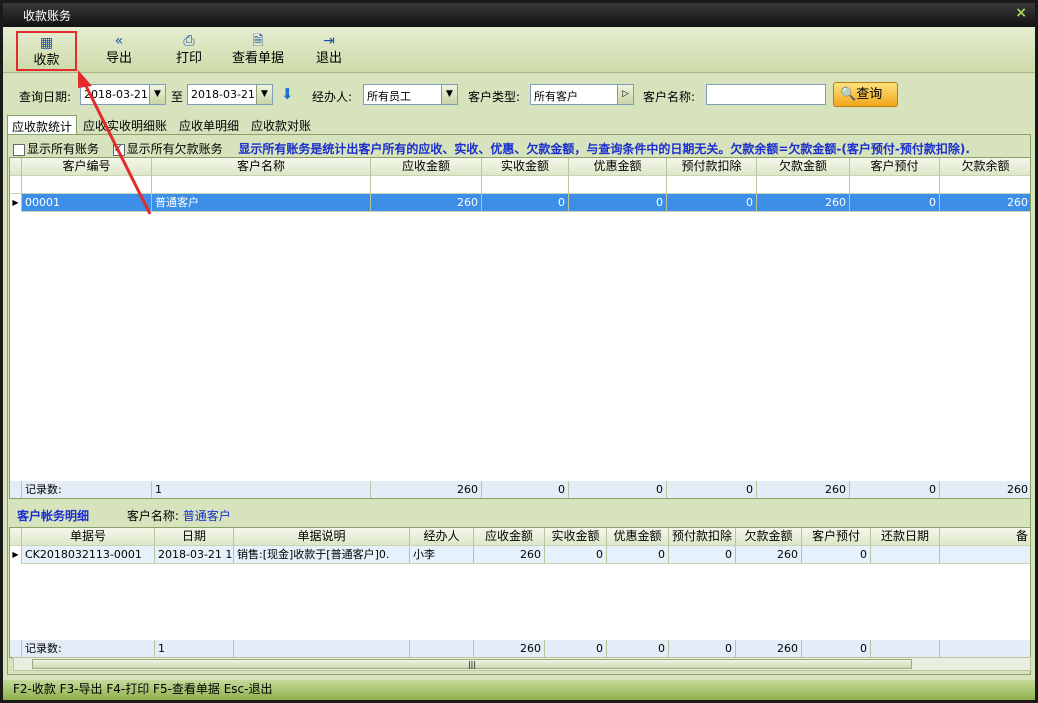  Describe the element at coordinates (519, 15) in the screenshot. I see `title-bar: 收款账务 ×` at that location.